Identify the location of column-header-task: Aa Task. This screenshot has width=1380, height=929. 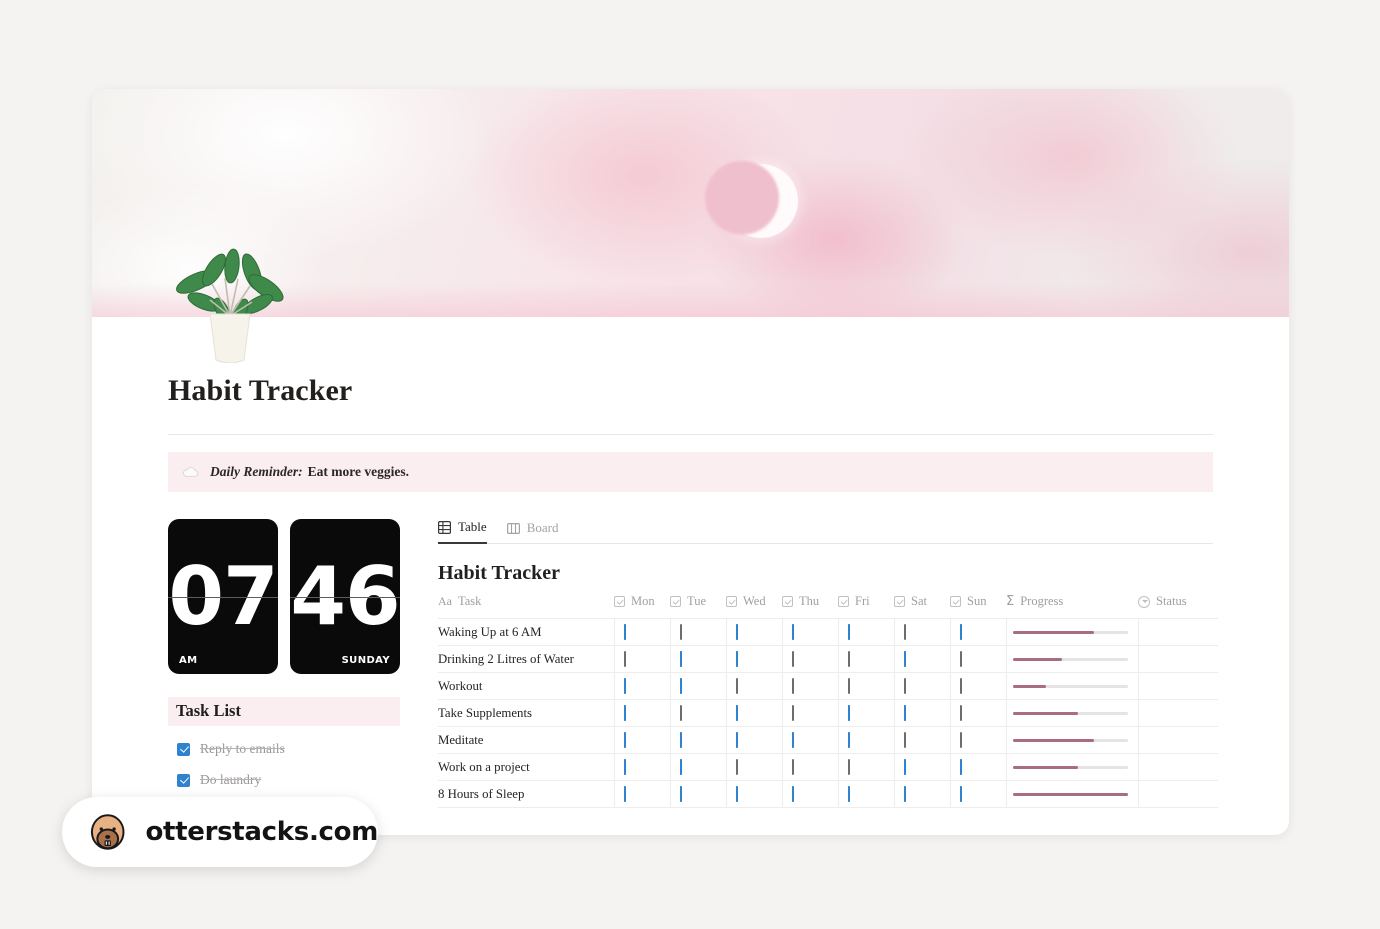
(526, 606).